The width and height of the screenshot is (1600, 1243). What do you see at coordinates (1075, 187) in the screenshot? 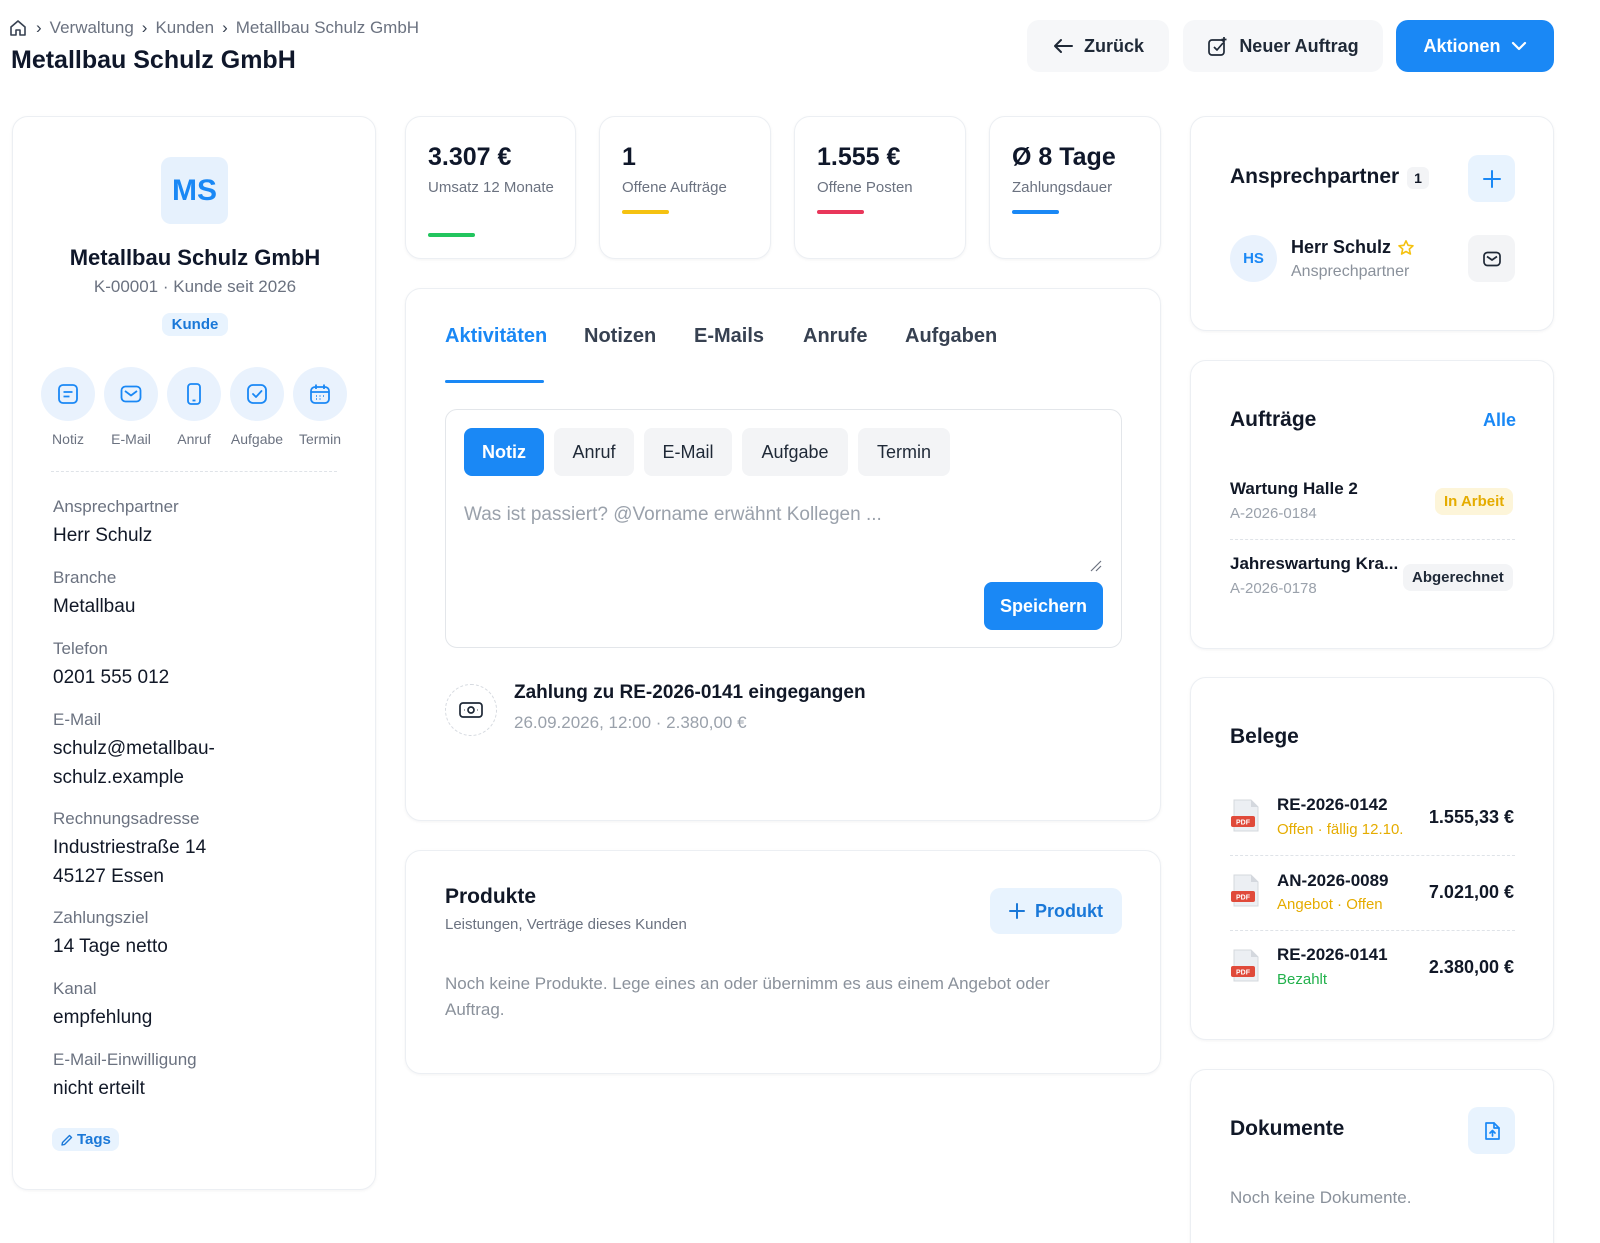
I see `stat-card-payment-duration: Ø 8 Tage Zahlungsdauer` at bounding box center [1075, 187].